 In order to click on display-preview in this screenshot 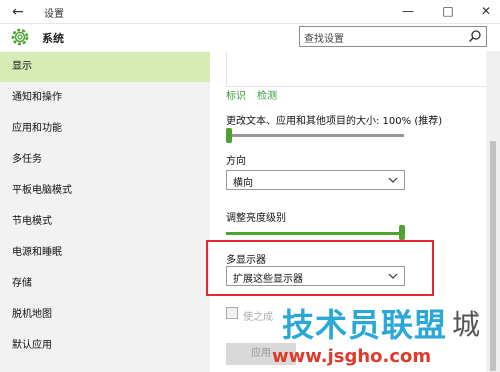, I will do `click(357, 70)`.